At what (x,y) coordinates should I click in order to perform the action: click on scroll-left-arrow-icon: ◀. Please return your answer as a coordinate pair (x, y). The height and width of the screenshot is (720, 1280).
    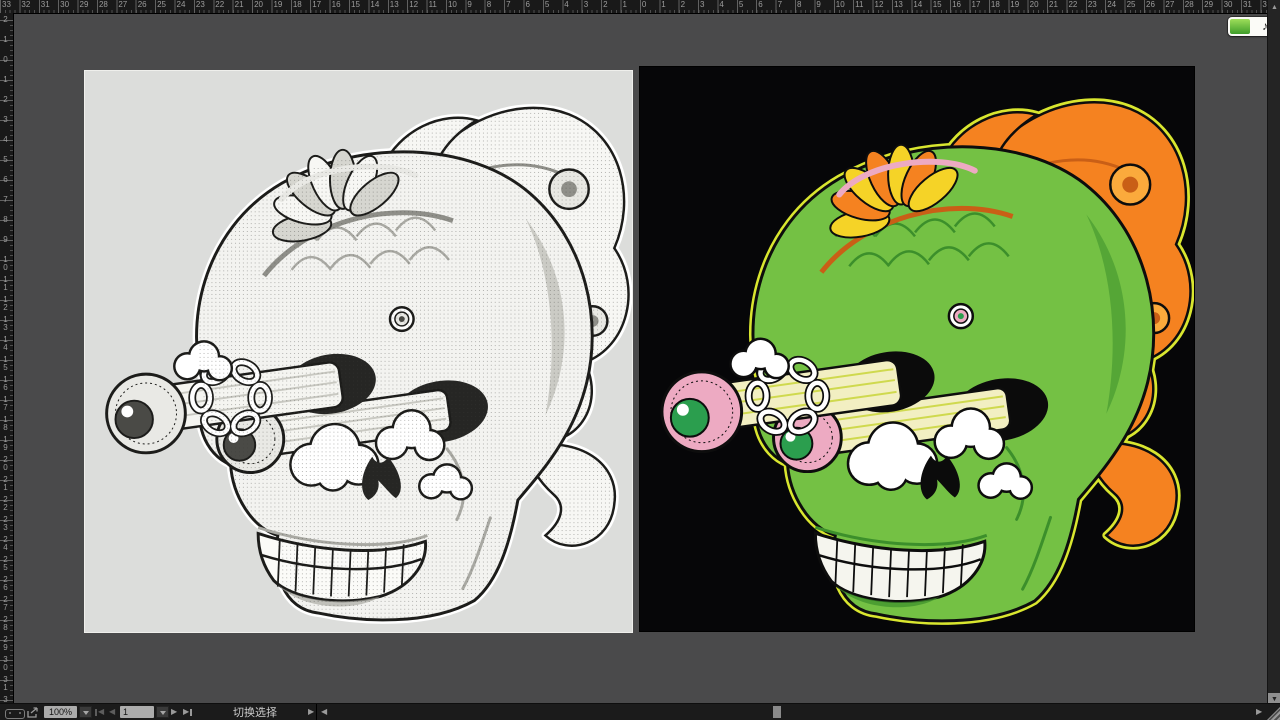
    Looking at the image, I should click on (324, 711).